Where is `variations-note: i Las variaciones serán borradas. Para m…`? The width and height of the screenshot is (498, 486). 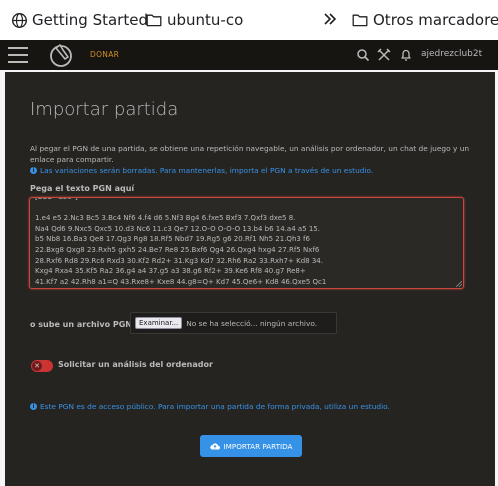
variations-note: i Las variaciones serán borradas. Para m… is located at coordinates (201, 170).